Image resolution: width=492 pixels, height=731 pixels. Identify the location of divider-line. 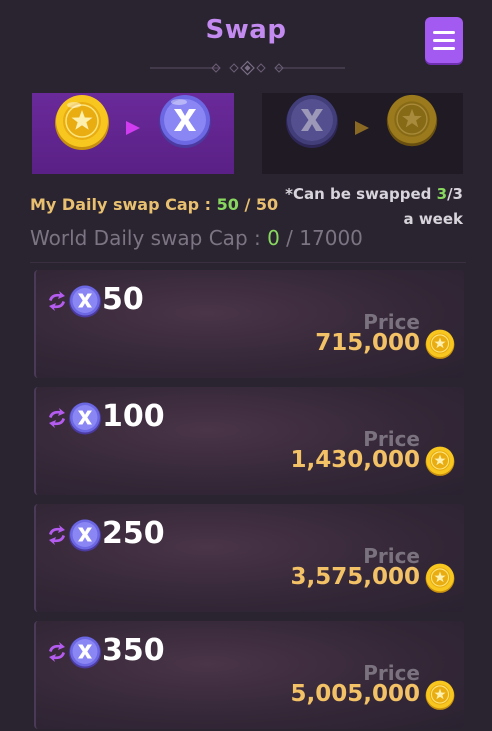
(248, 262).